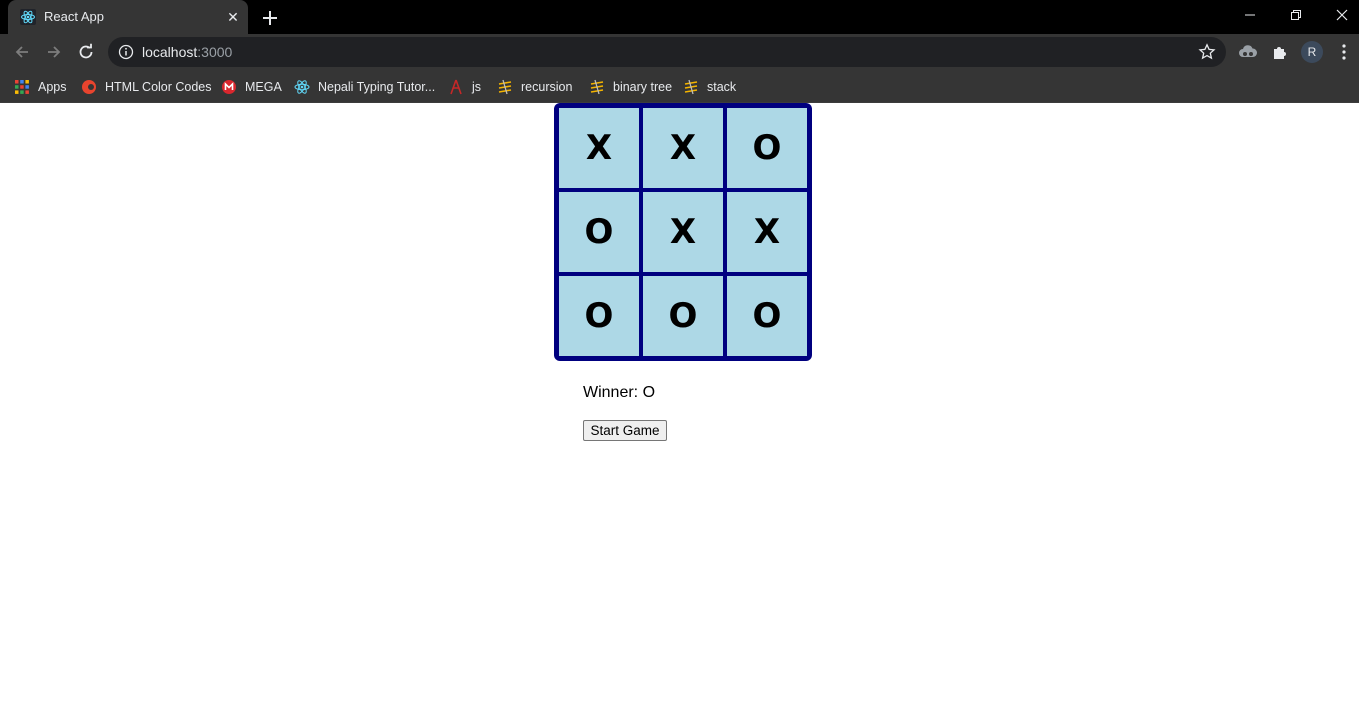 This screenshot has height=721, width=1359. Describe the element at coordinates (767, 316) in the screenshot. I see `board-cell-9: O` at that location.